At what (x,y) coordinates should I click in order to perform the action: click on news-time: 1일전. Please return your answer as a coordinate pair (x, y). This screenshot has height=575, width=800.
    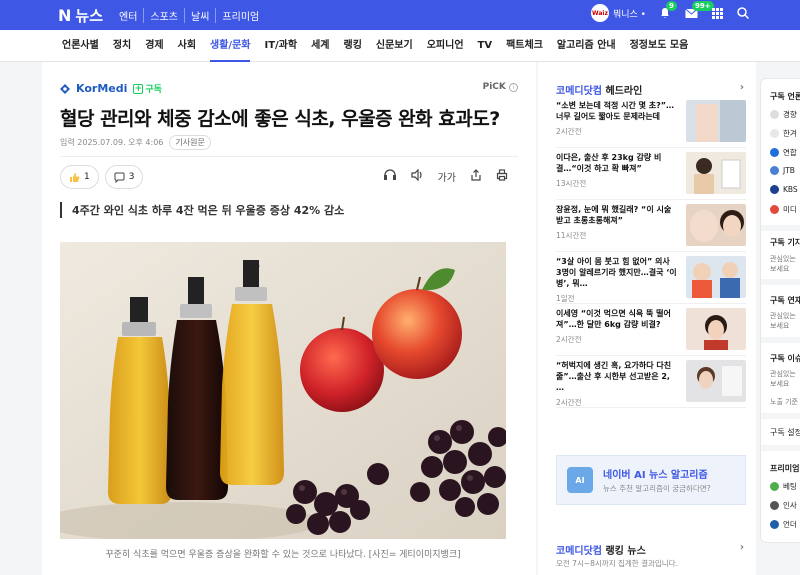
    Looking at the image, I should click on (565, 298).